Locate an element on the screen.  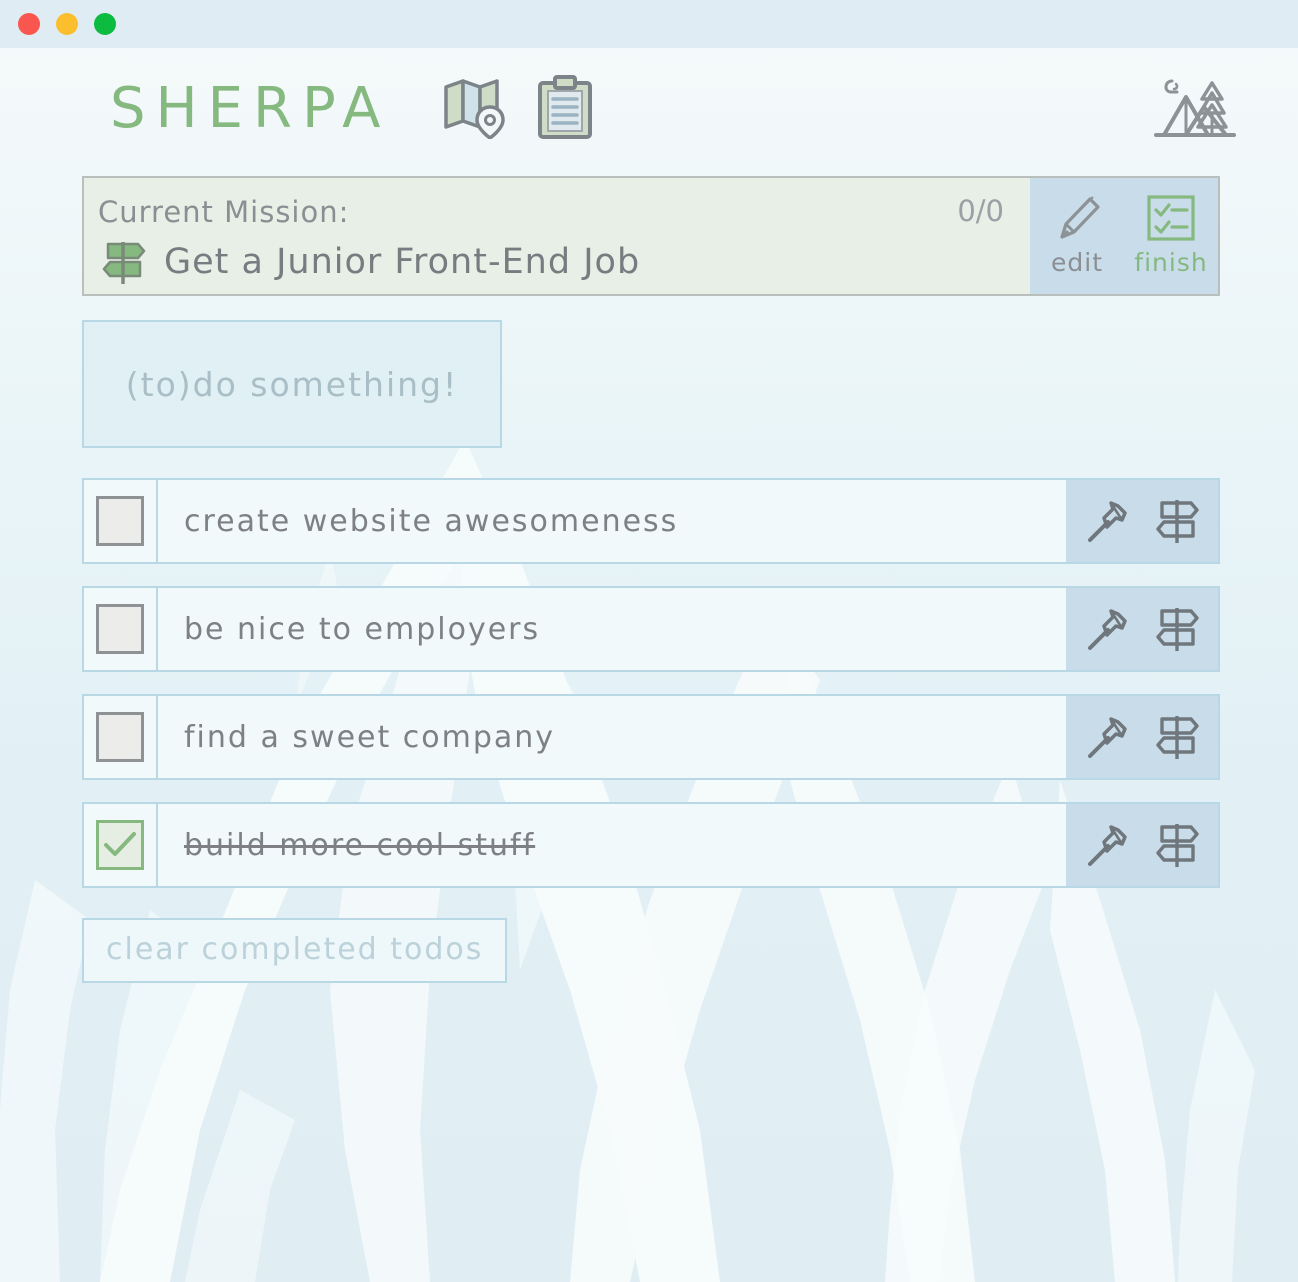
todo-row: be nice to employers is located at coordinates (651, 629).